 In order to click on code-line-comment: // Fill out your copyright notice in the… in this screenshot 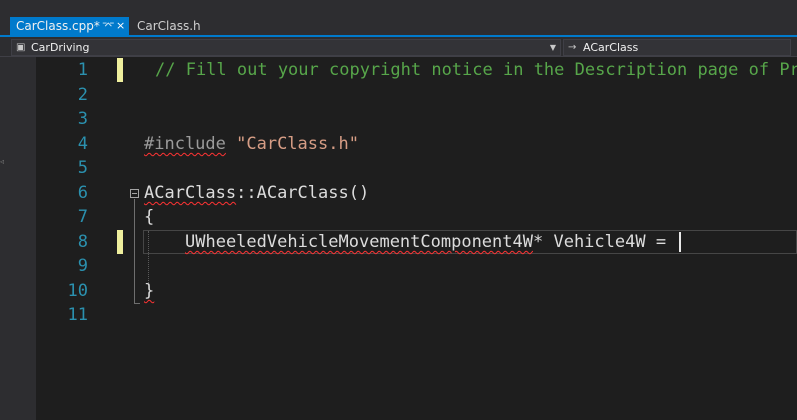, I will do `click(476, 70)`.